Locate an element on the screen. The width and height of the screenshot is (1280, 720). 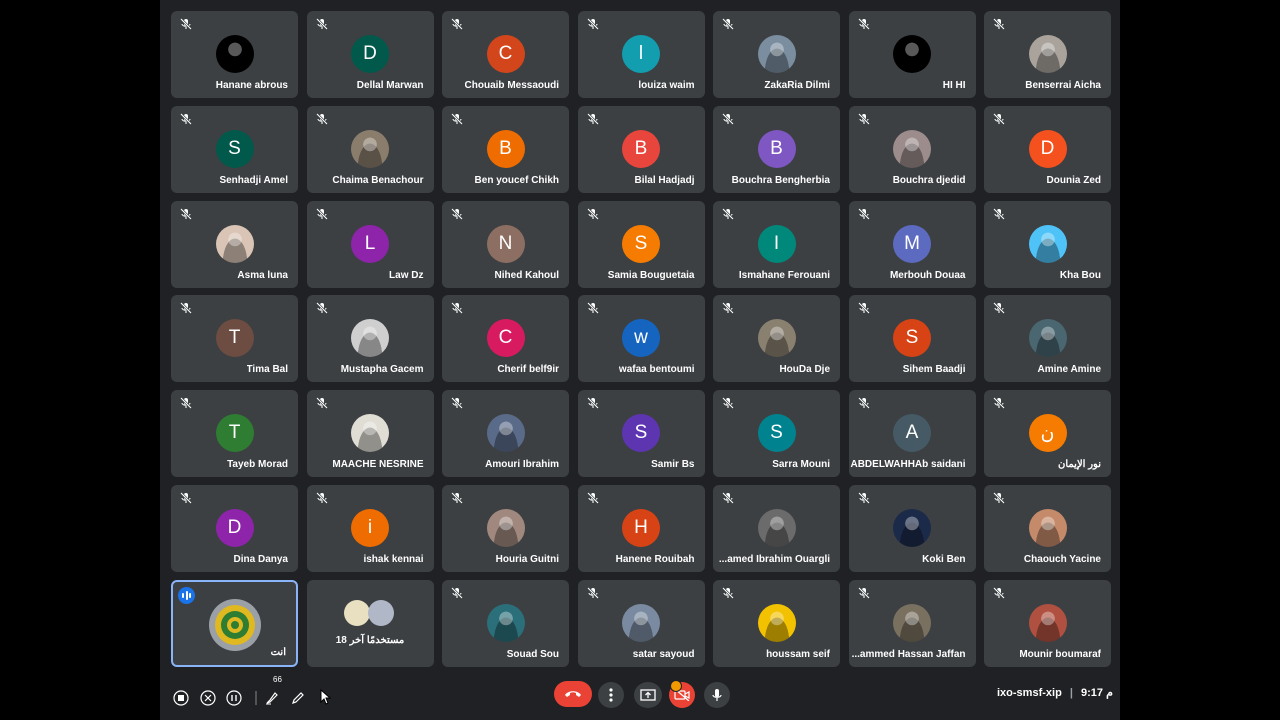
participant-tile: H Hanene Rouibah is located at coordinates (641, 528).